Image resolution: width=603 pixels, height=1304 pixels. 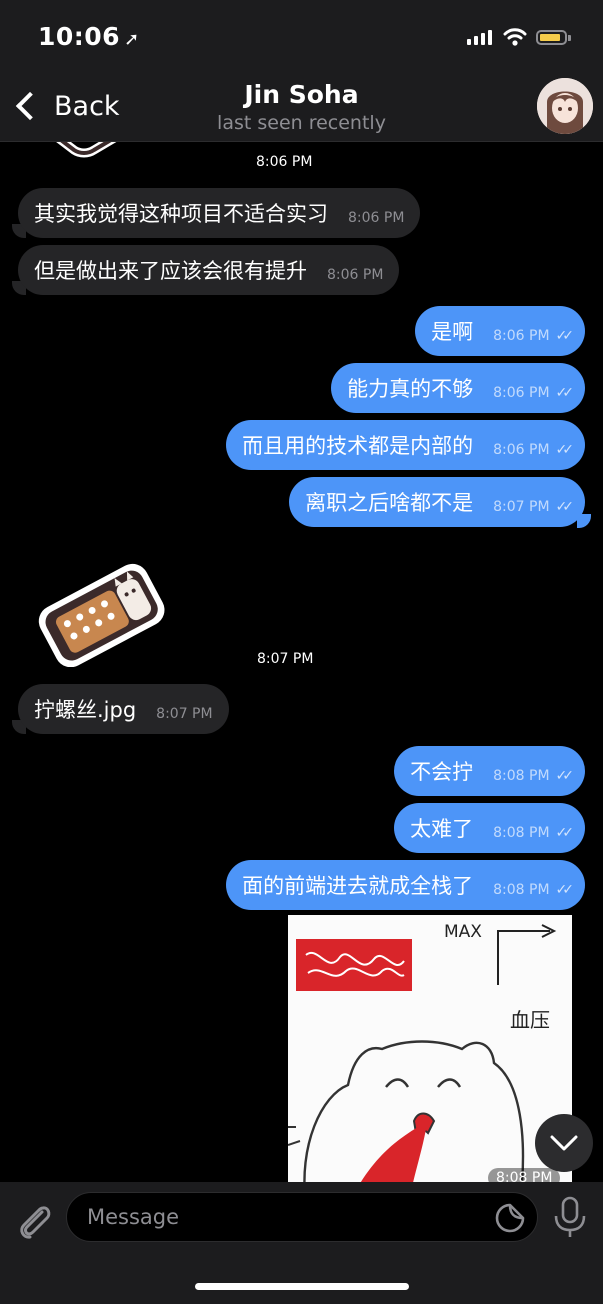 I want to click on status-bar: 10:06 ➚, so click(x=301, y=36).